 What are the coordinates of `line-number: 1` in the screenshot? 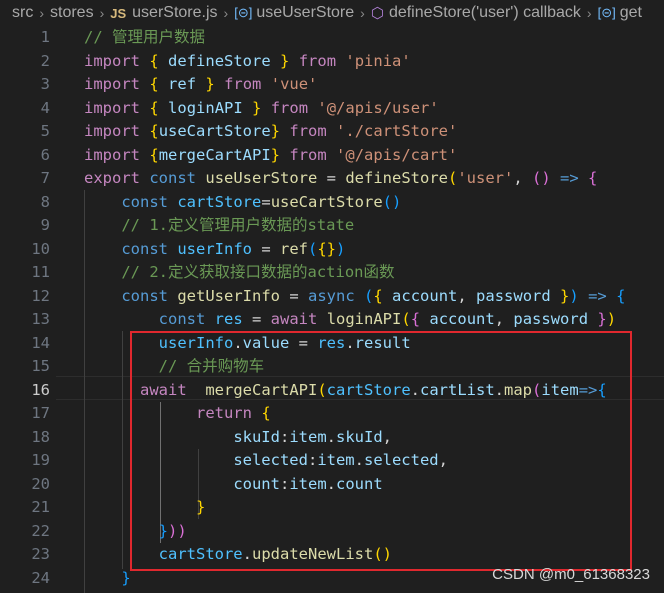 It's located at (45, 37).